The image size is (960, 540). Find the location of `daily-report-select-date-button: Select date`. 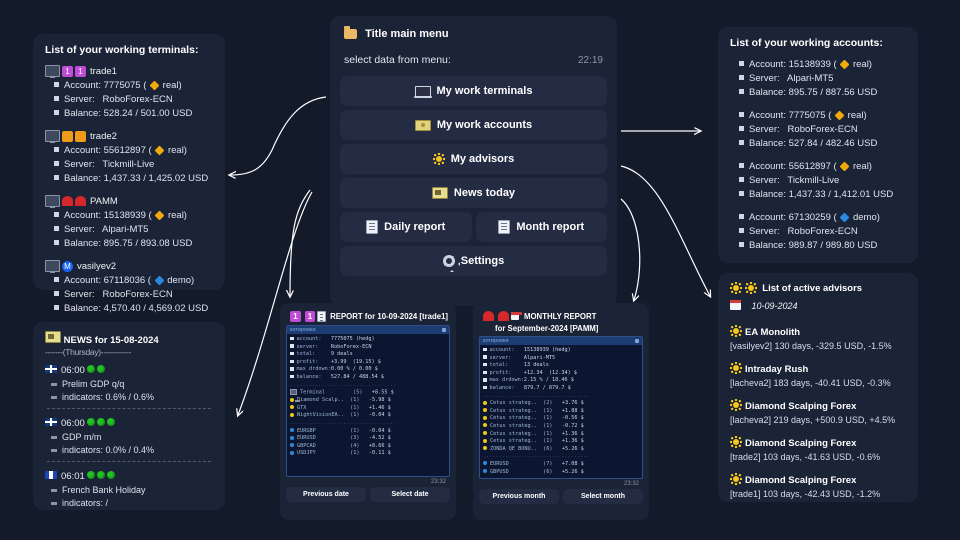

daily-report-select-date-button: Select date is located at coordinates (410, 494).